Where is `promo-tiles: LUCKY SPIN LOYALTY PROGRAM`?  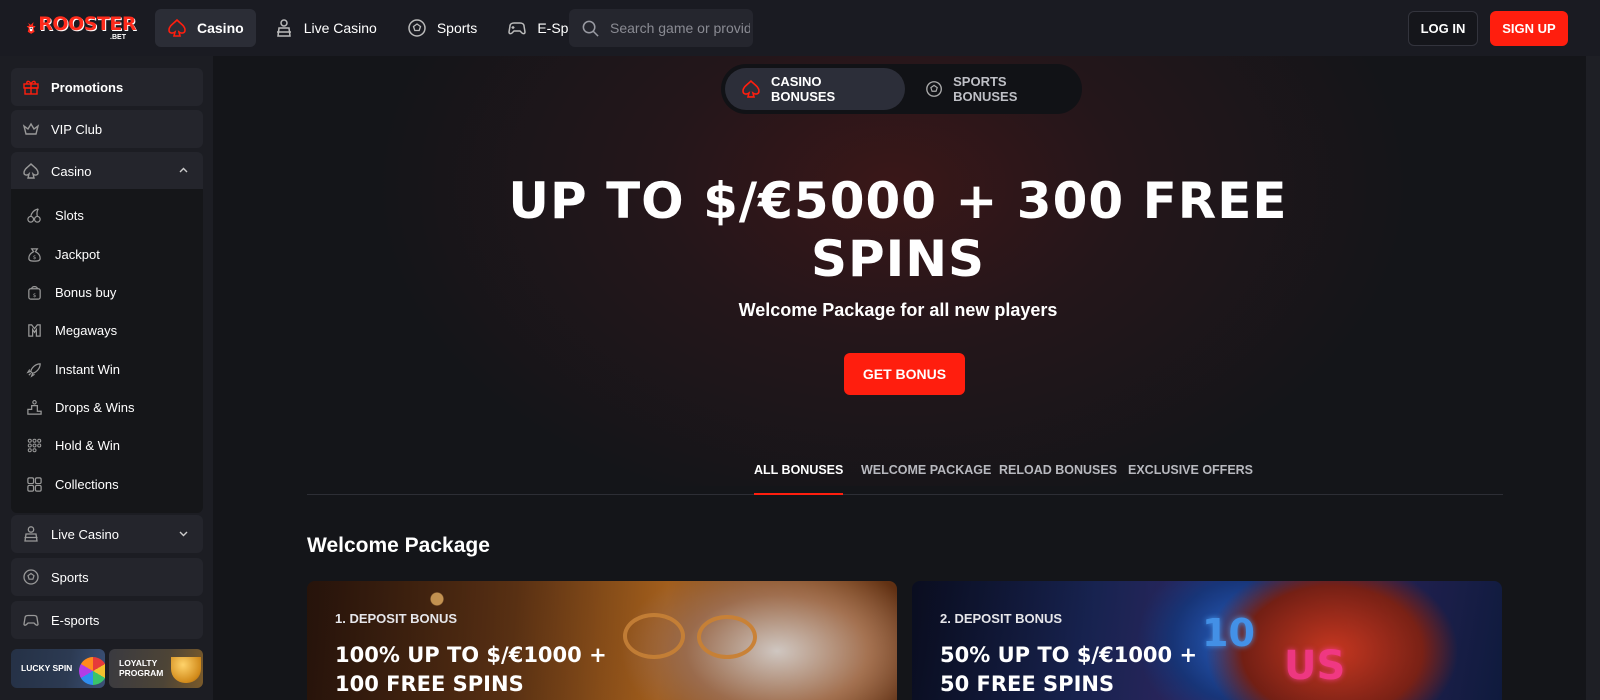
promo-tiles: LUCKY SPIN LOYALTY PROGRAM is located at coordinates (107, 668).